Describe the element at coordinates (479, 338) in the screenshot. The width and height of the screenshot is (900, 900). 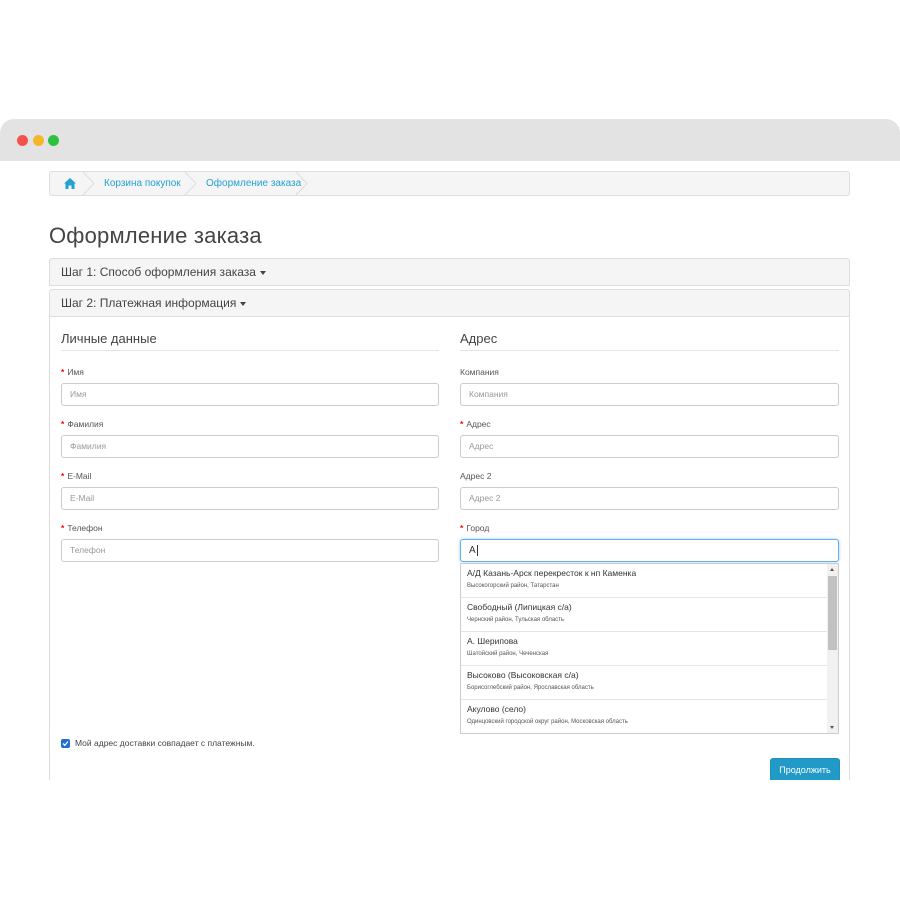
I see `address-heading: Адрес` at that location.